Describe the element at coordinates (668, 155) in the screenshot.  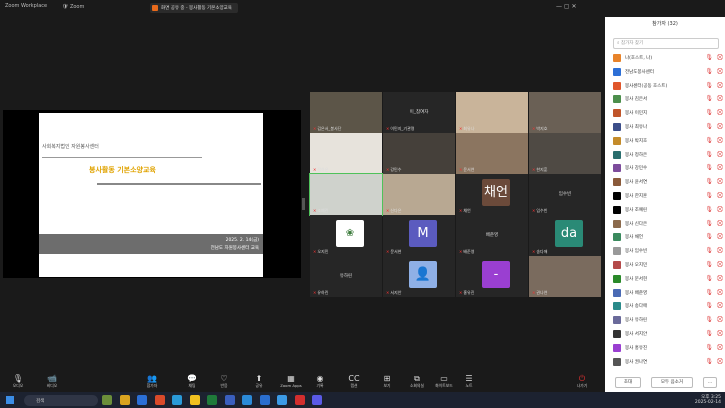
I see `participant-row: 봉사 정하은 🎙 ⛒` at that location.